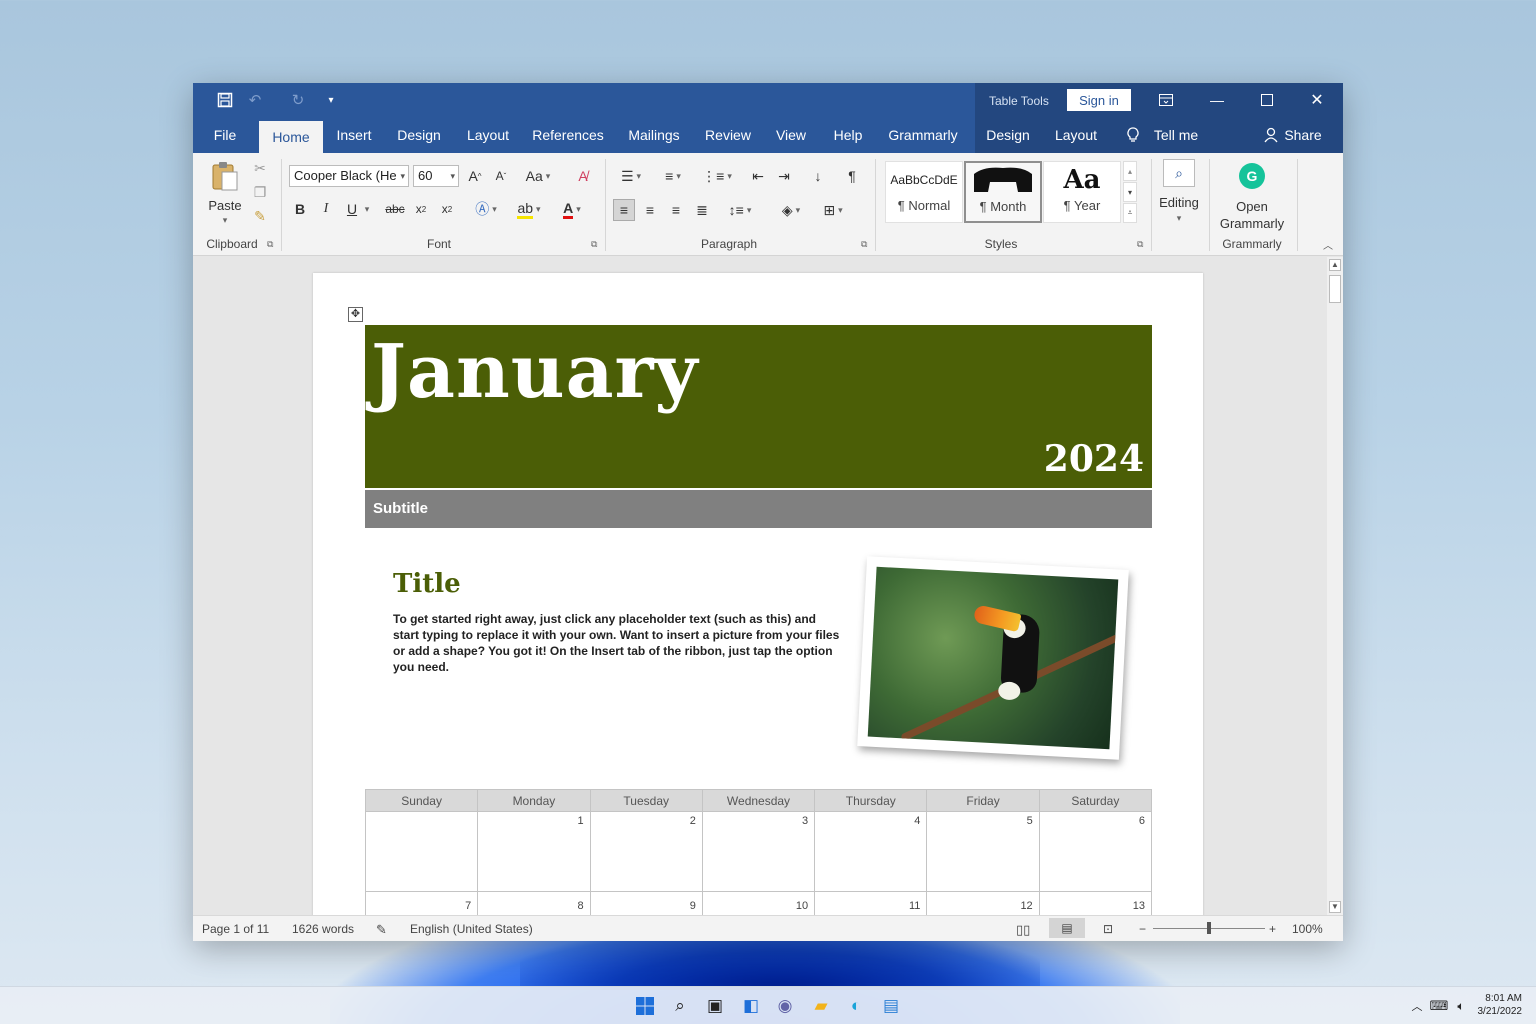  Describe the element at coordinates (1252, 215) in the screenshot. I see `open-grammarly-button: Open Grammarly` at that location.